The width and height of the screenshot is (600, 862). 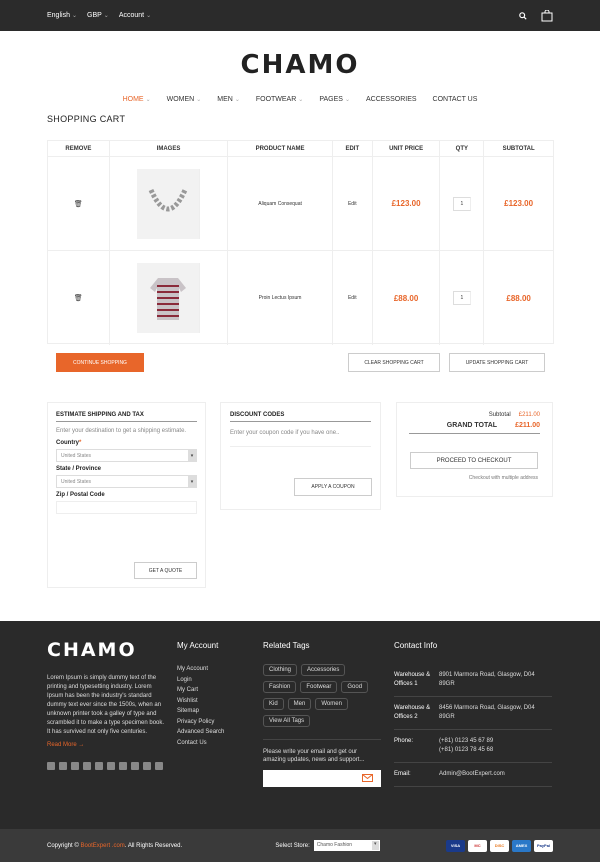 I want to click on proceed-checkout-button: PROCEED TO CHECKOUT, so click(x=474, y=460).